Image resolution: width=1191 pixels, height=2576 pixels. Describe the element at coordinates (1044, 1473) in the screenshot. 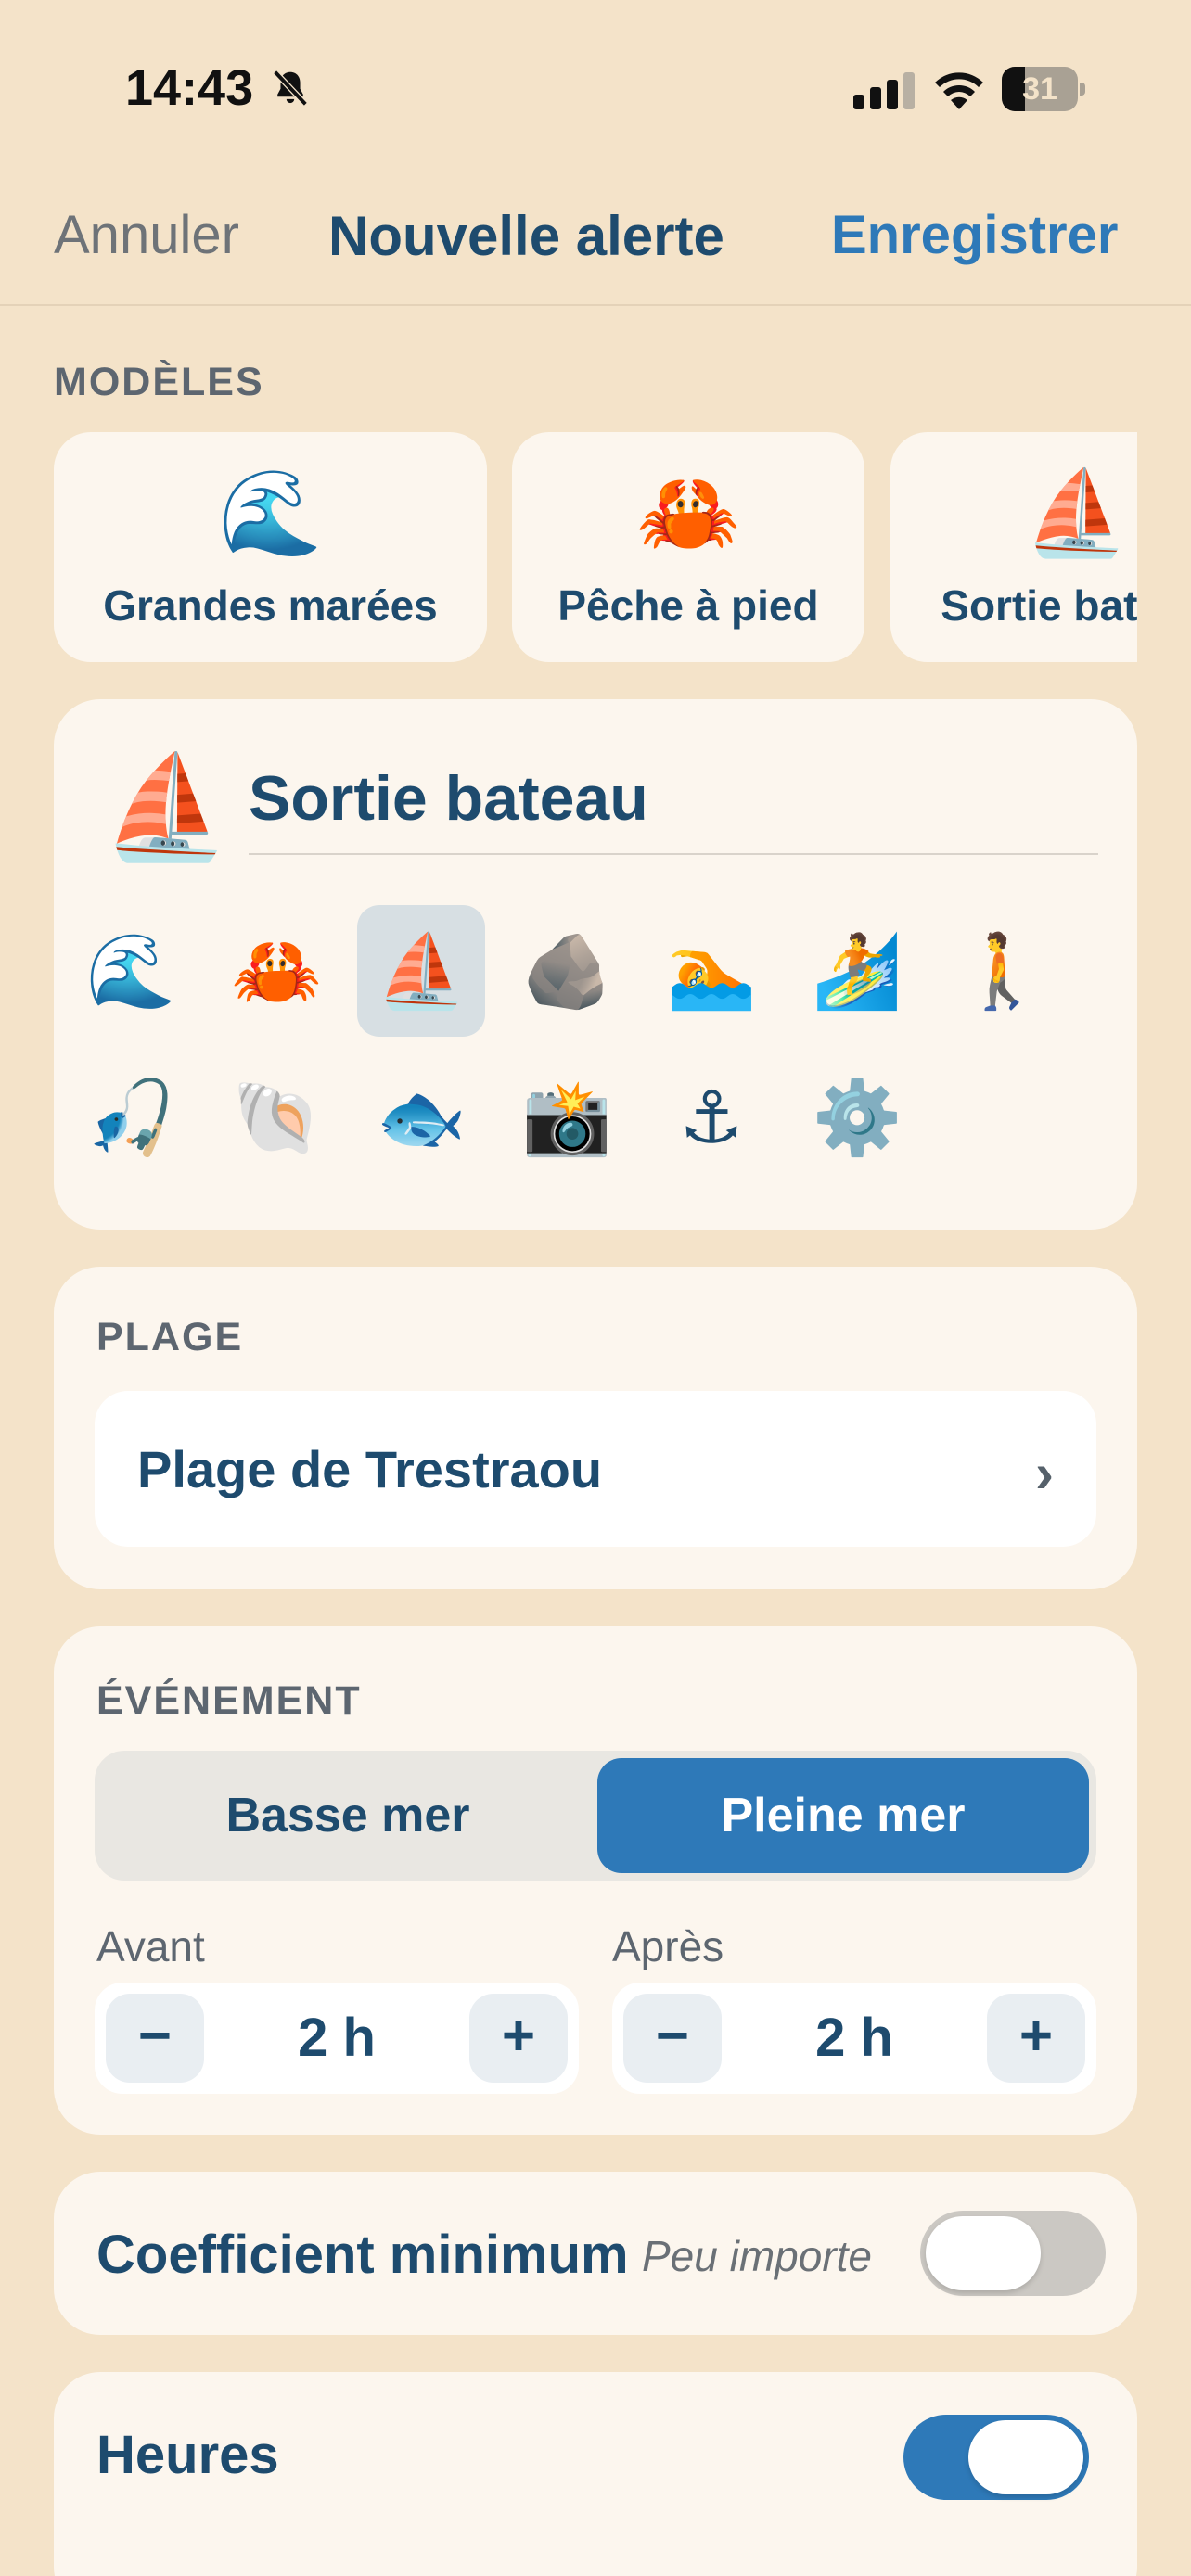

I see `chevron-right-icon: ›` at that location.